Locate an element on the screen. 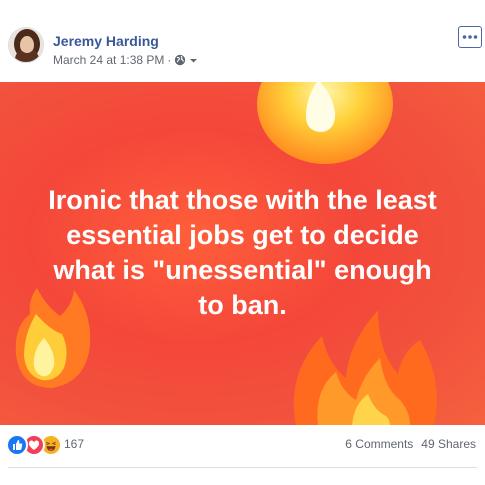 The height and width of the screenshot is (485, 485). post-text-line: essential jobs get to decide is located at coordinates (242, 235).